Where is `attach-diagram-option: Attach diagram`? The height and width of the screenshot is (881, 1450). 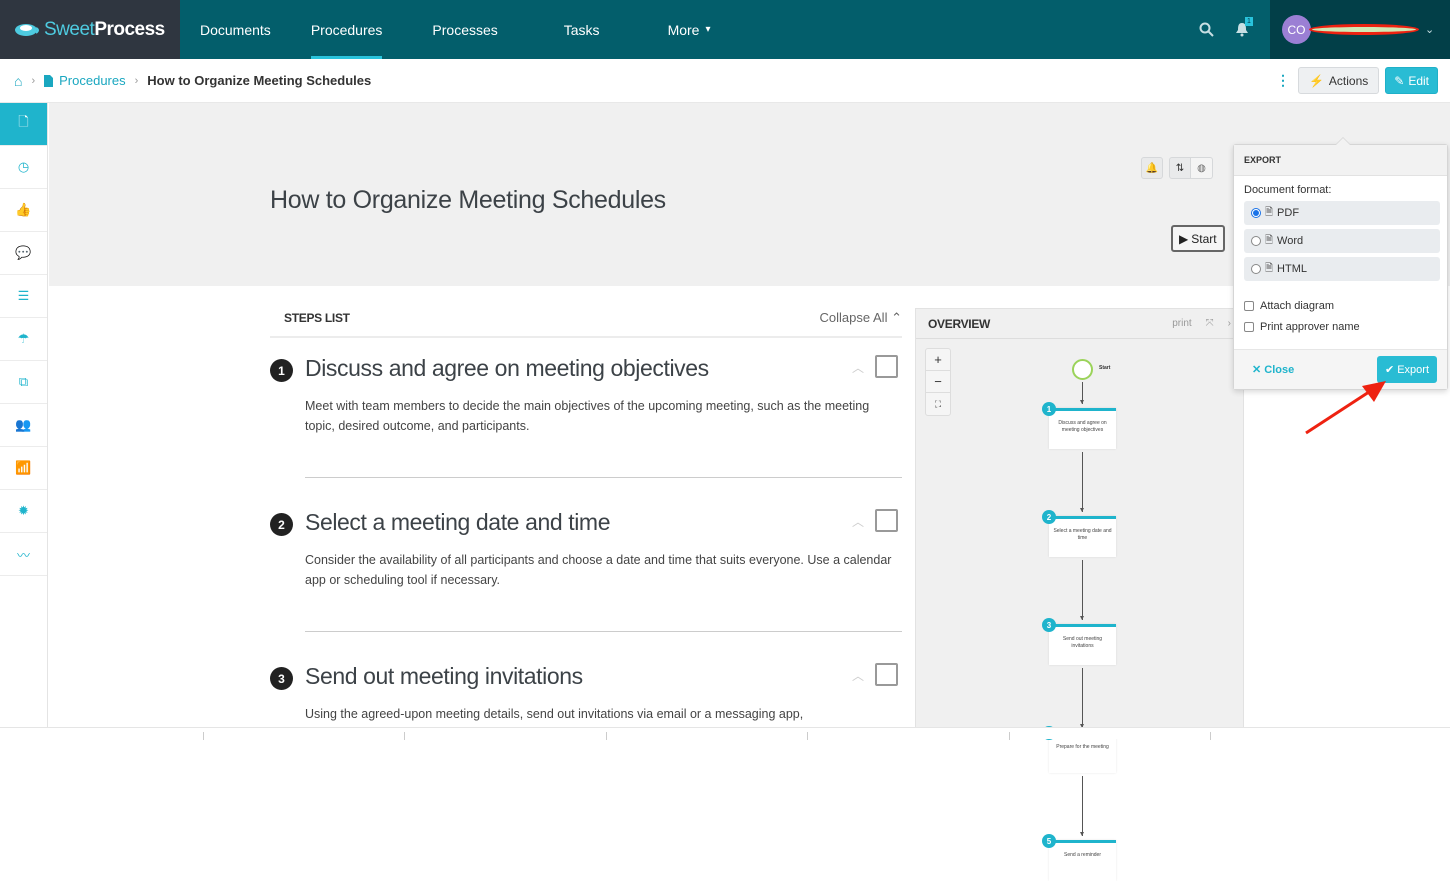 attach-diagram-option: Attach diagram is located at coordinates (1340, 305).